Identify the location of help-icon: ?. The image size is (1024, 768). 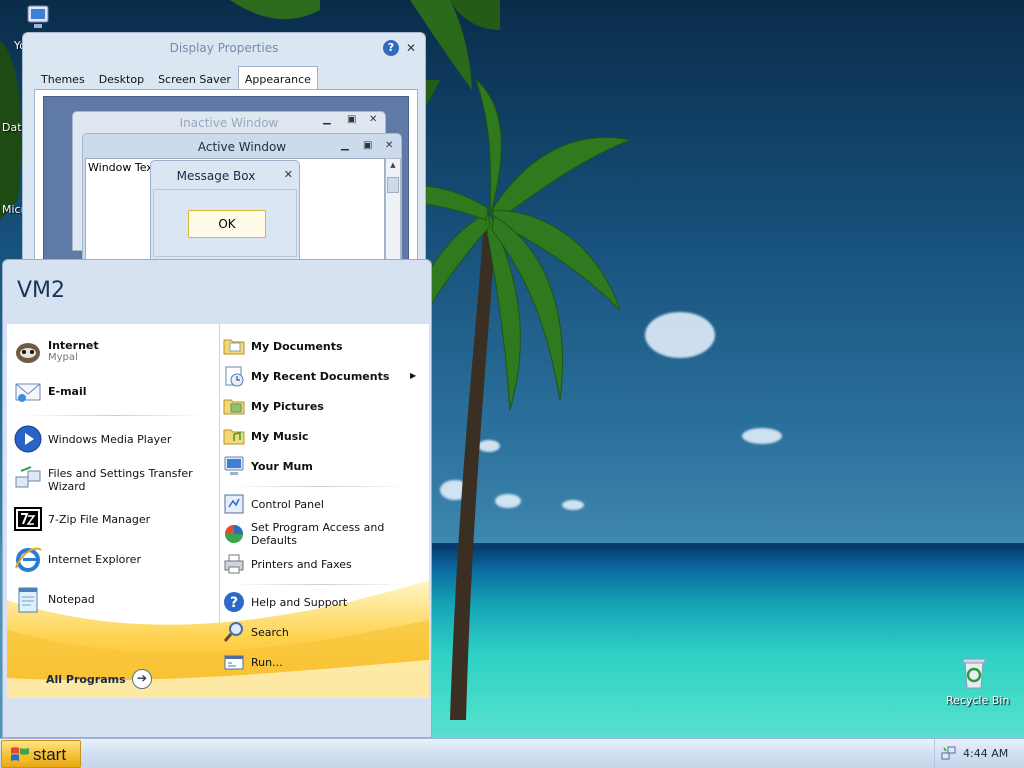
(234, 602).